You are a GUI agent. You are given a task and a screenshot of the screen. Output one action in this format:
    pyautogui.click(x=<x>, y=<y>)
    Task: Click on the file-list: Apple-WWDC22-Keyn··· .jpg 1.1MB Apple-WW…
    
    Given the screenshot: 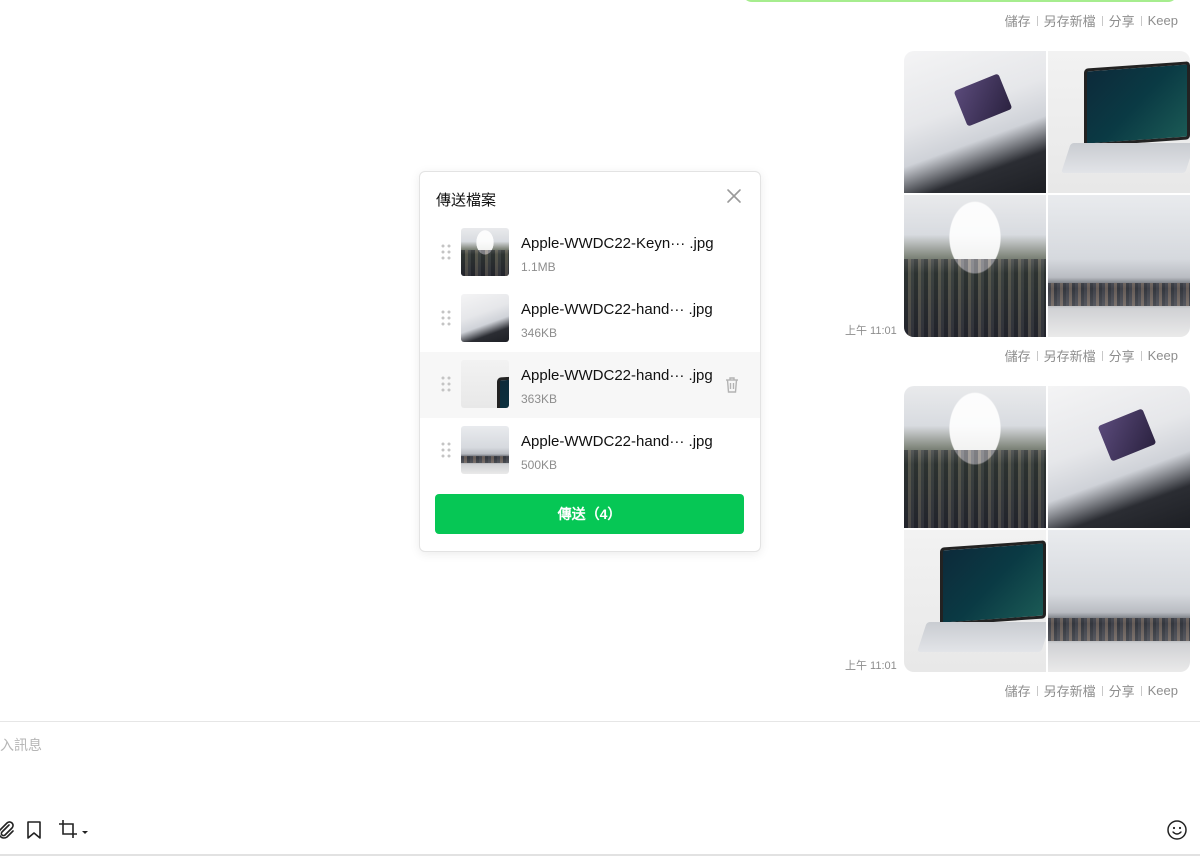 What is the action you would take?
    pyautogui.click(x=590, y=352)
    